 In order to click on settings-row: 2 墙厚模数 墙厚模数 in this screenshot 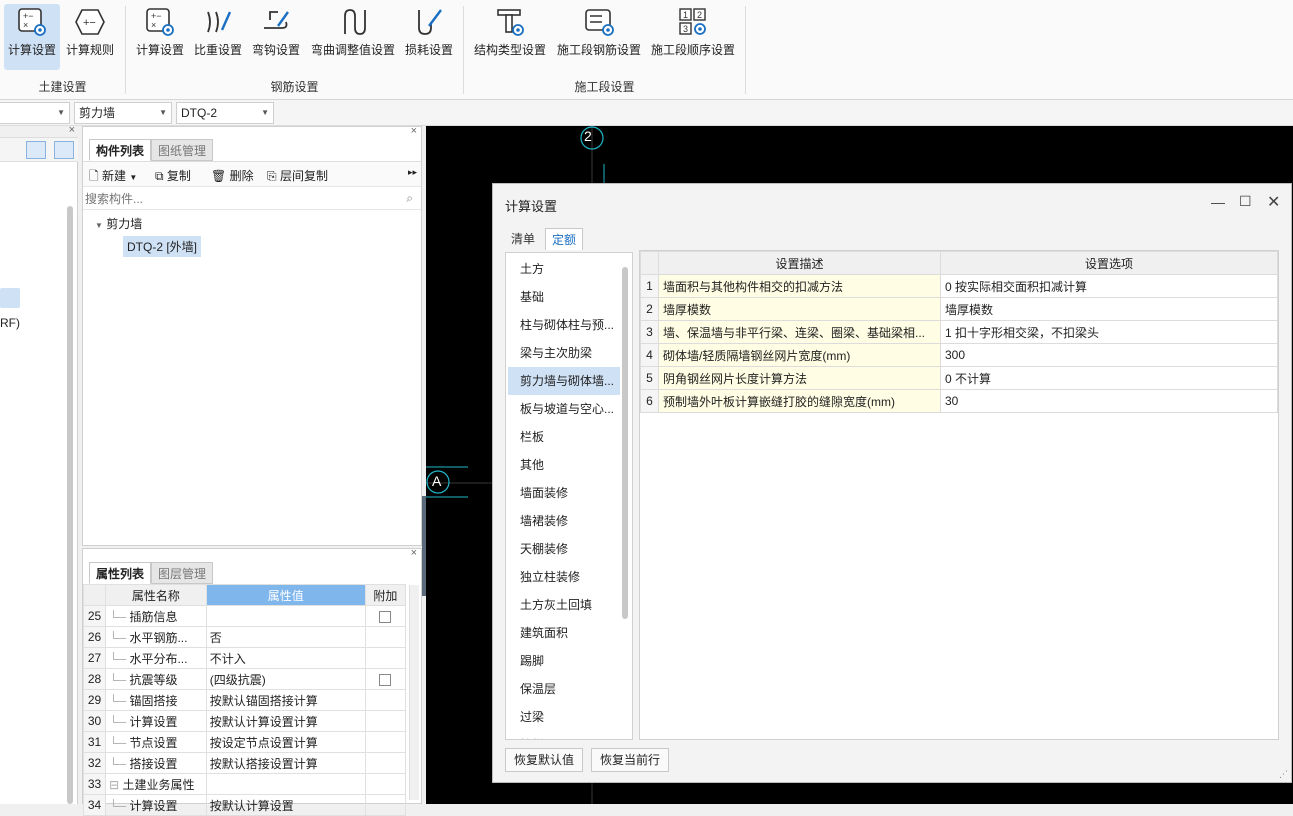, I will do `click(959, 309)`.